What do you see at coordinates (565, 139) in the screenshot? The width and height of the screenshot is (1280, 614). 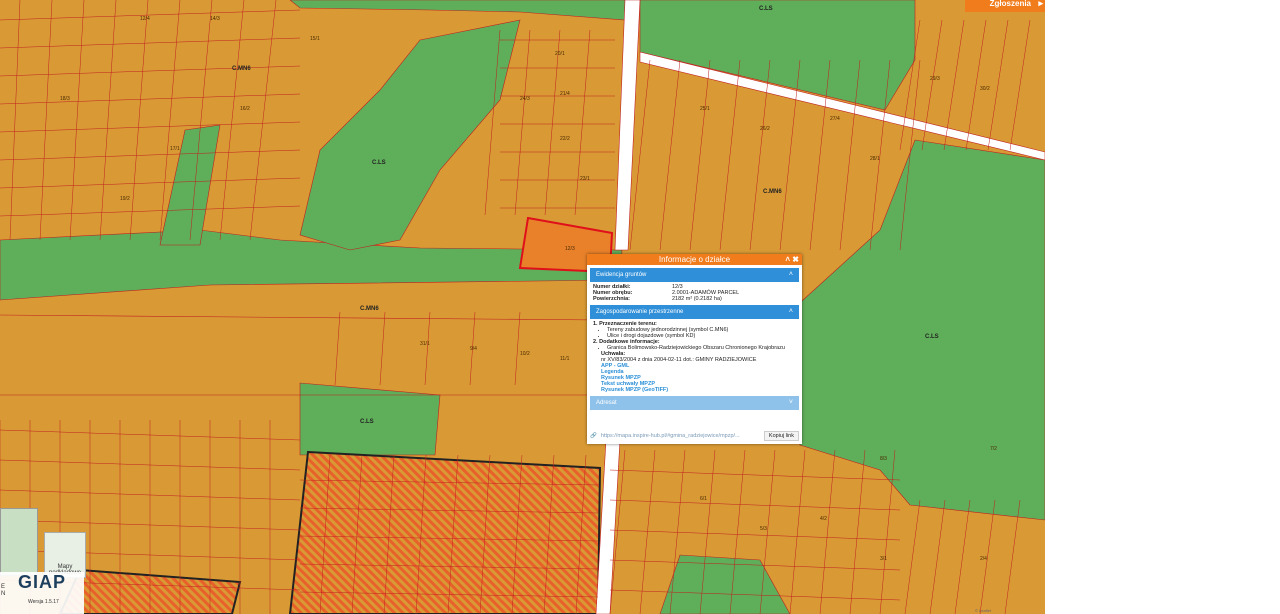 I see `parcel-number-label: 22/2` at bounding box center [565, 139].